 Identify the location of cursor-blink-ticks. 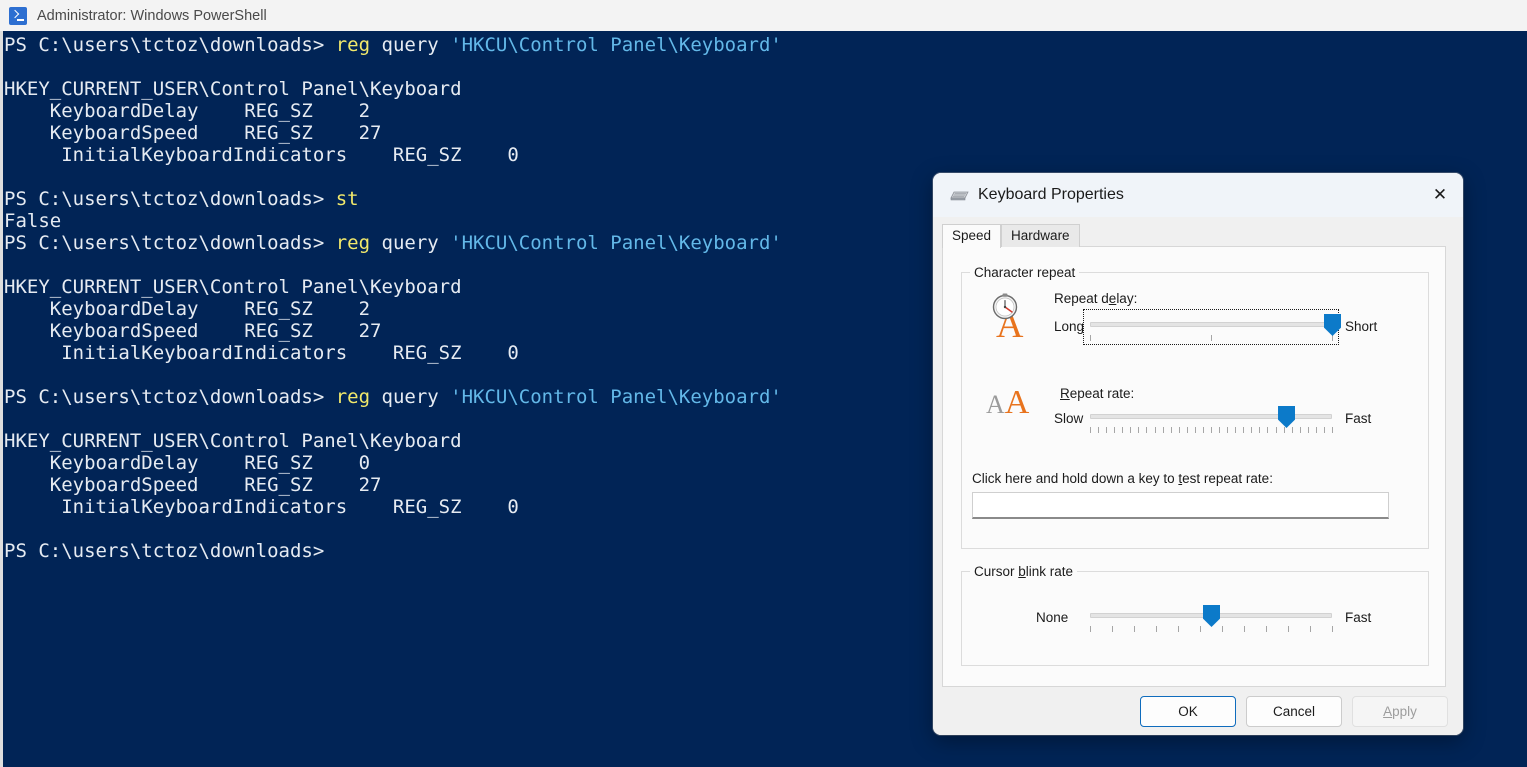
(1211, 629).